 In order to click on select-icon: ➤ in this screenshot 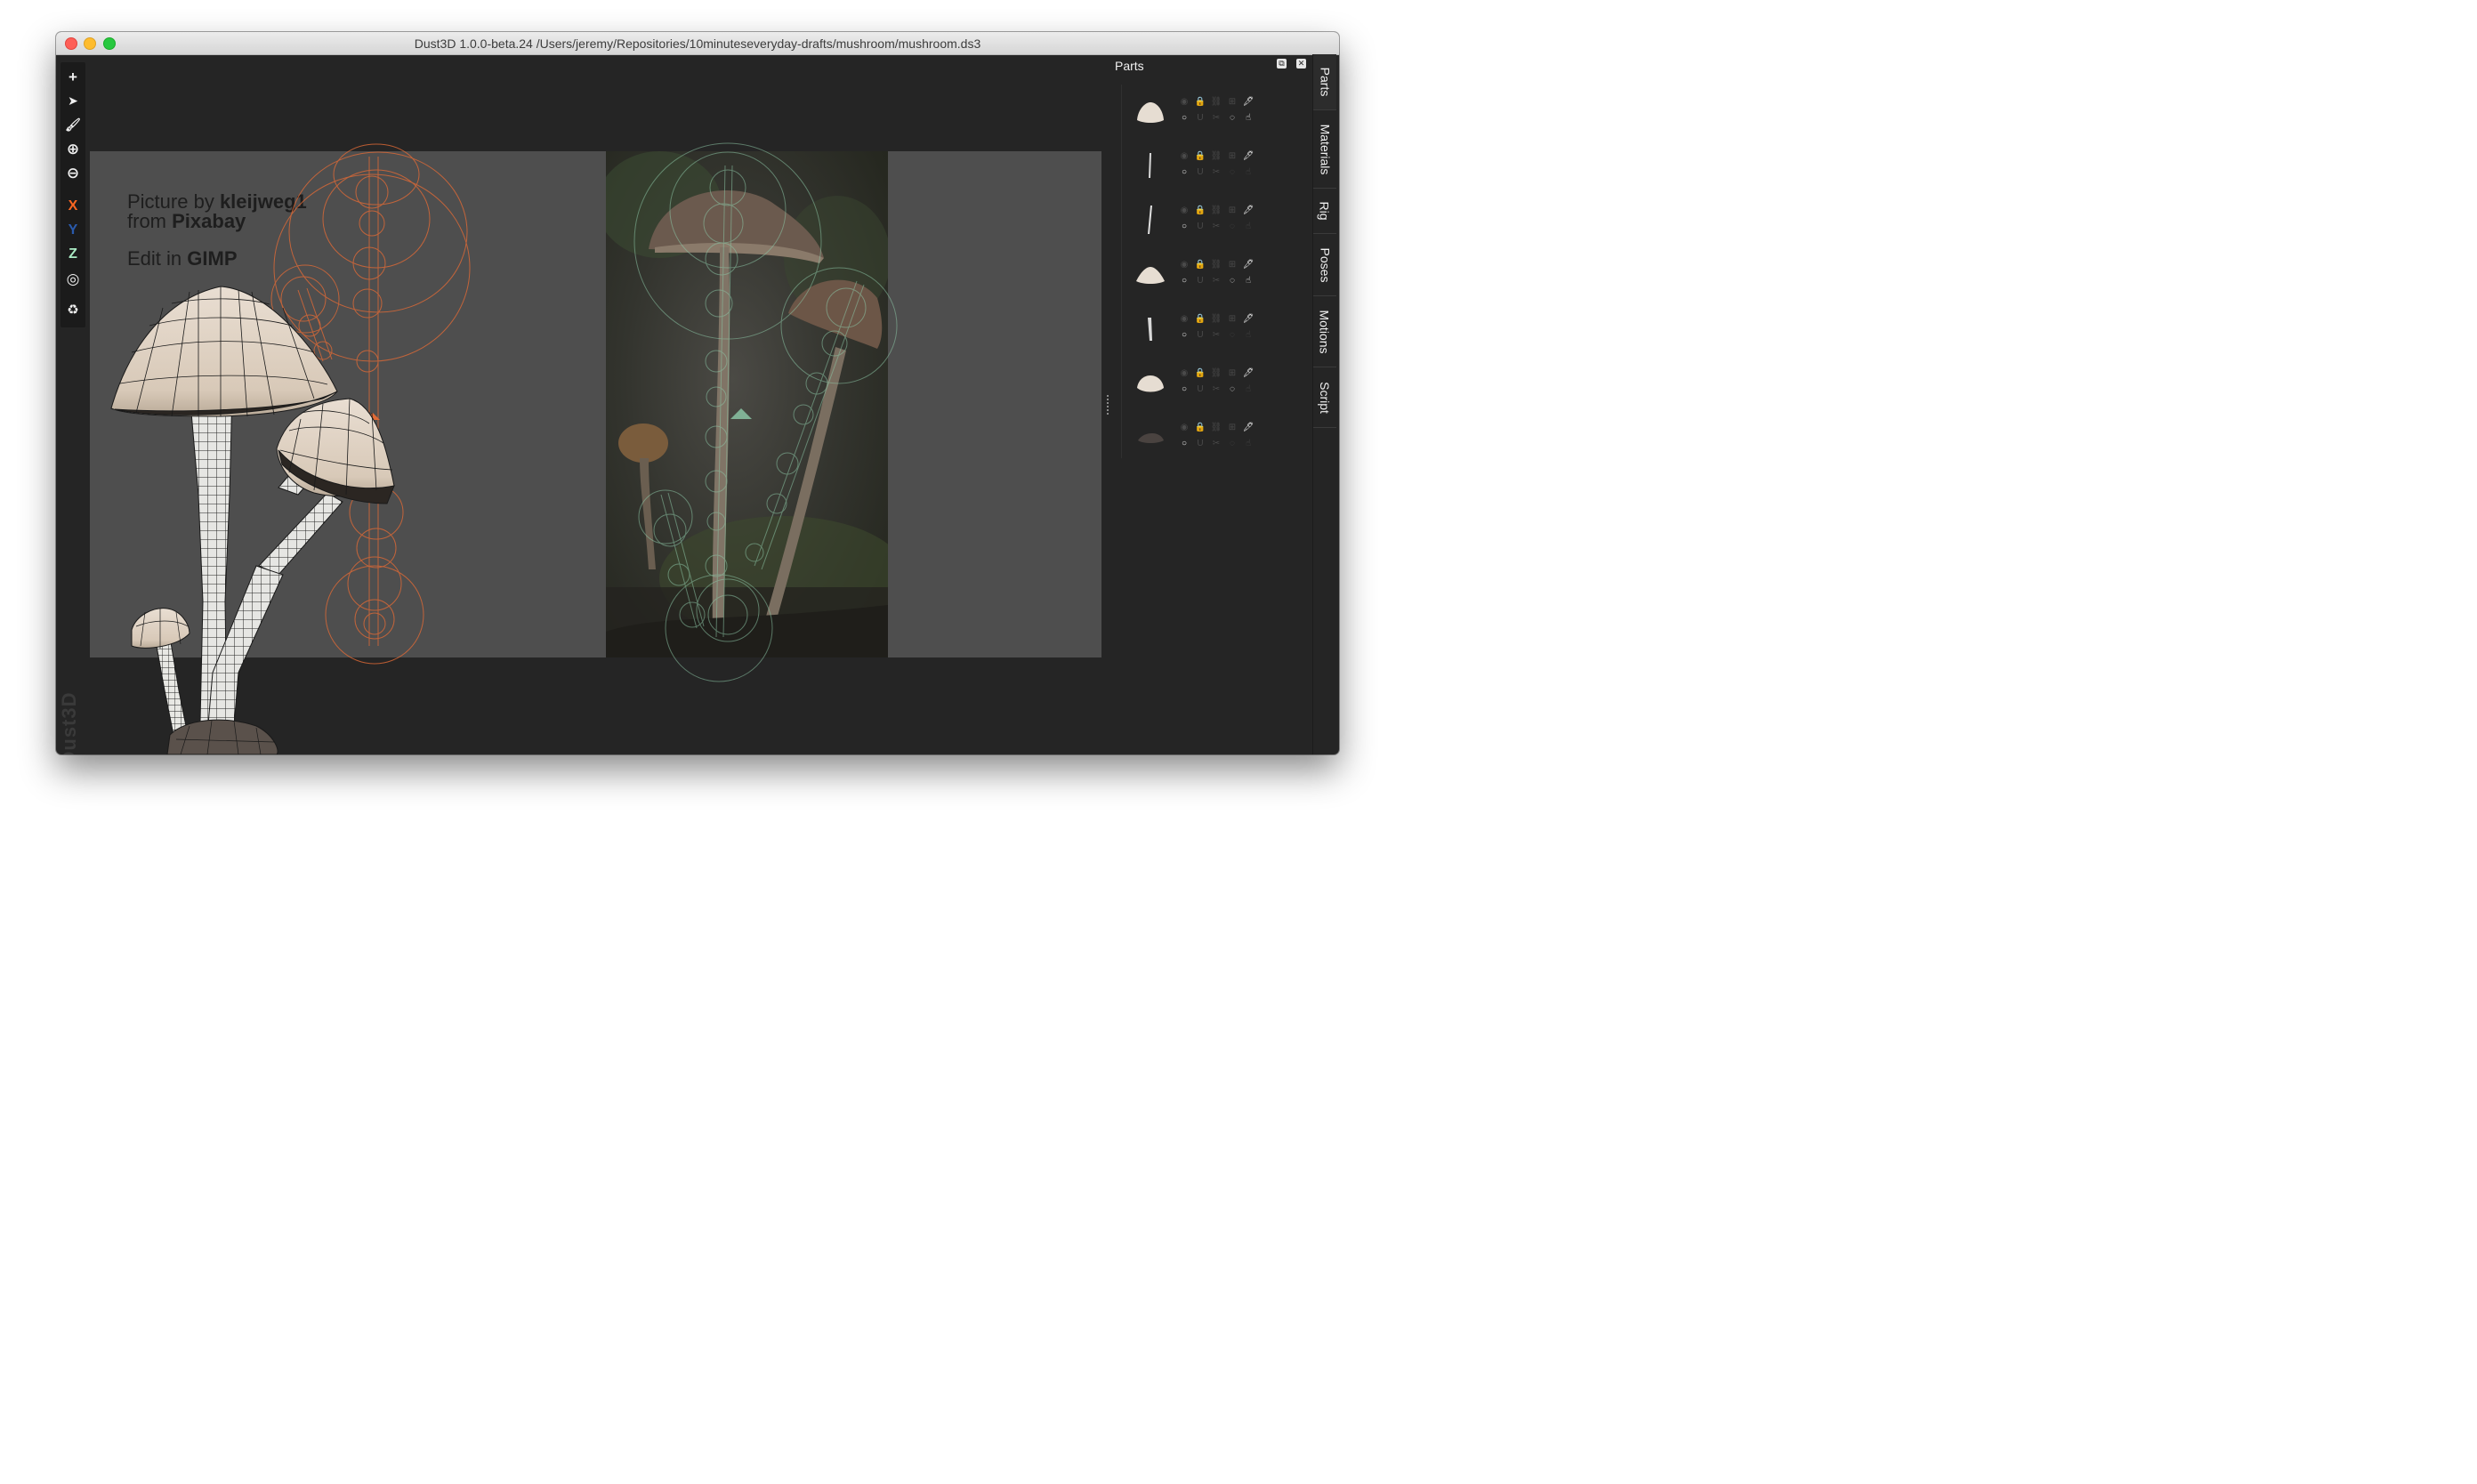, I will do `click(73, 100)`.